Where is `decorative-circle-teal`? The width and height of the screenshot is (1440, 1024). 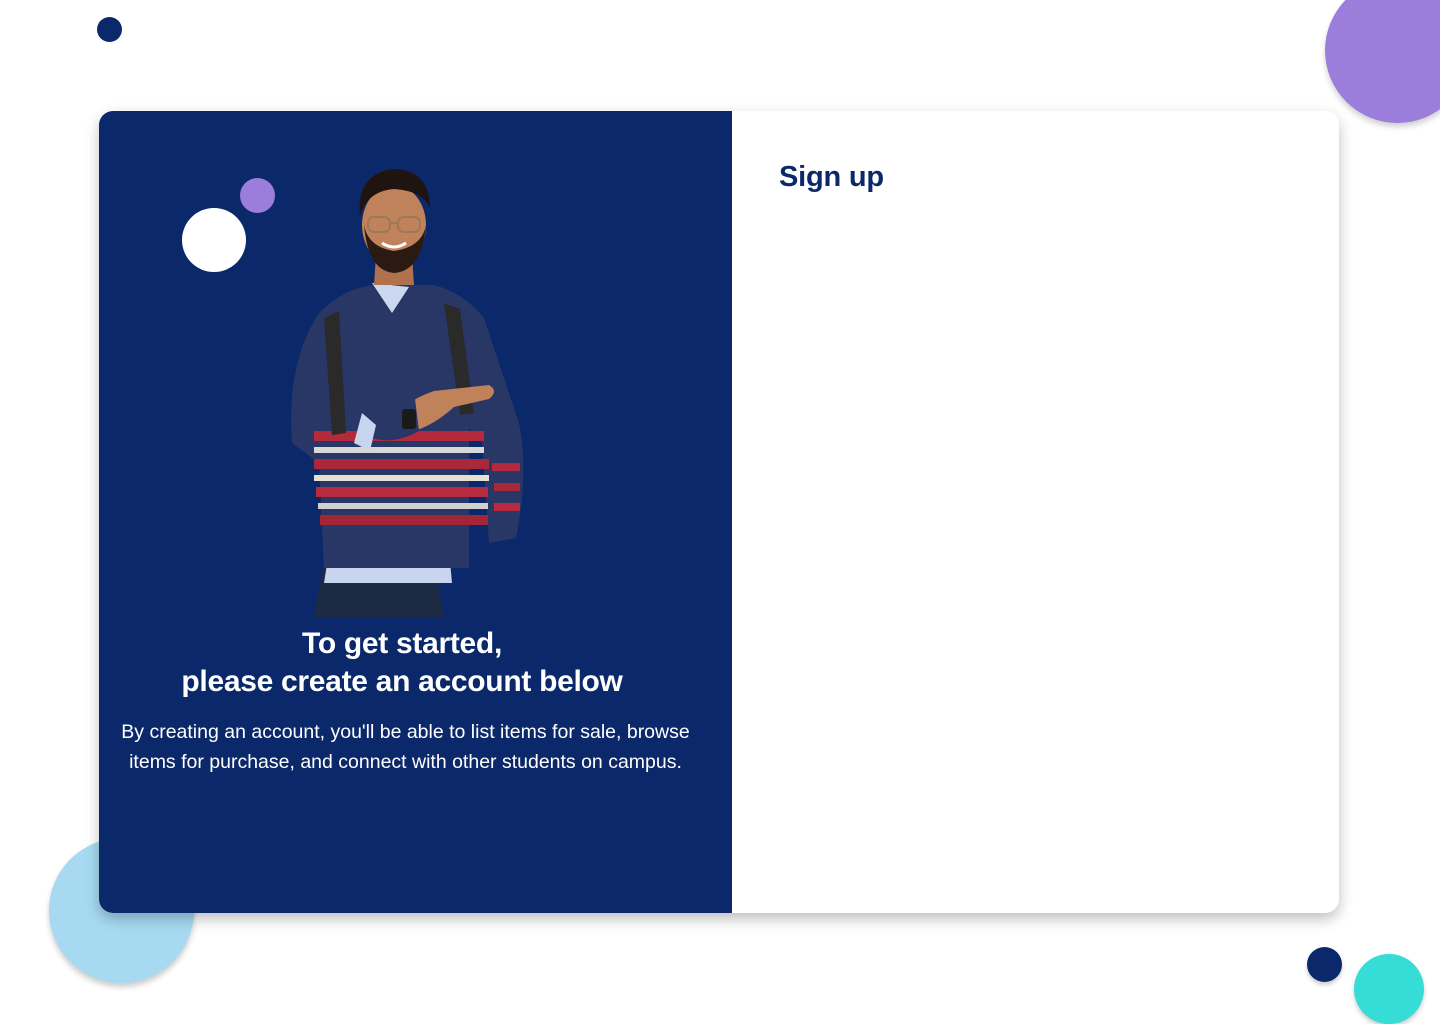
decorative-circle-teal is located at coordinates (1389, 989).